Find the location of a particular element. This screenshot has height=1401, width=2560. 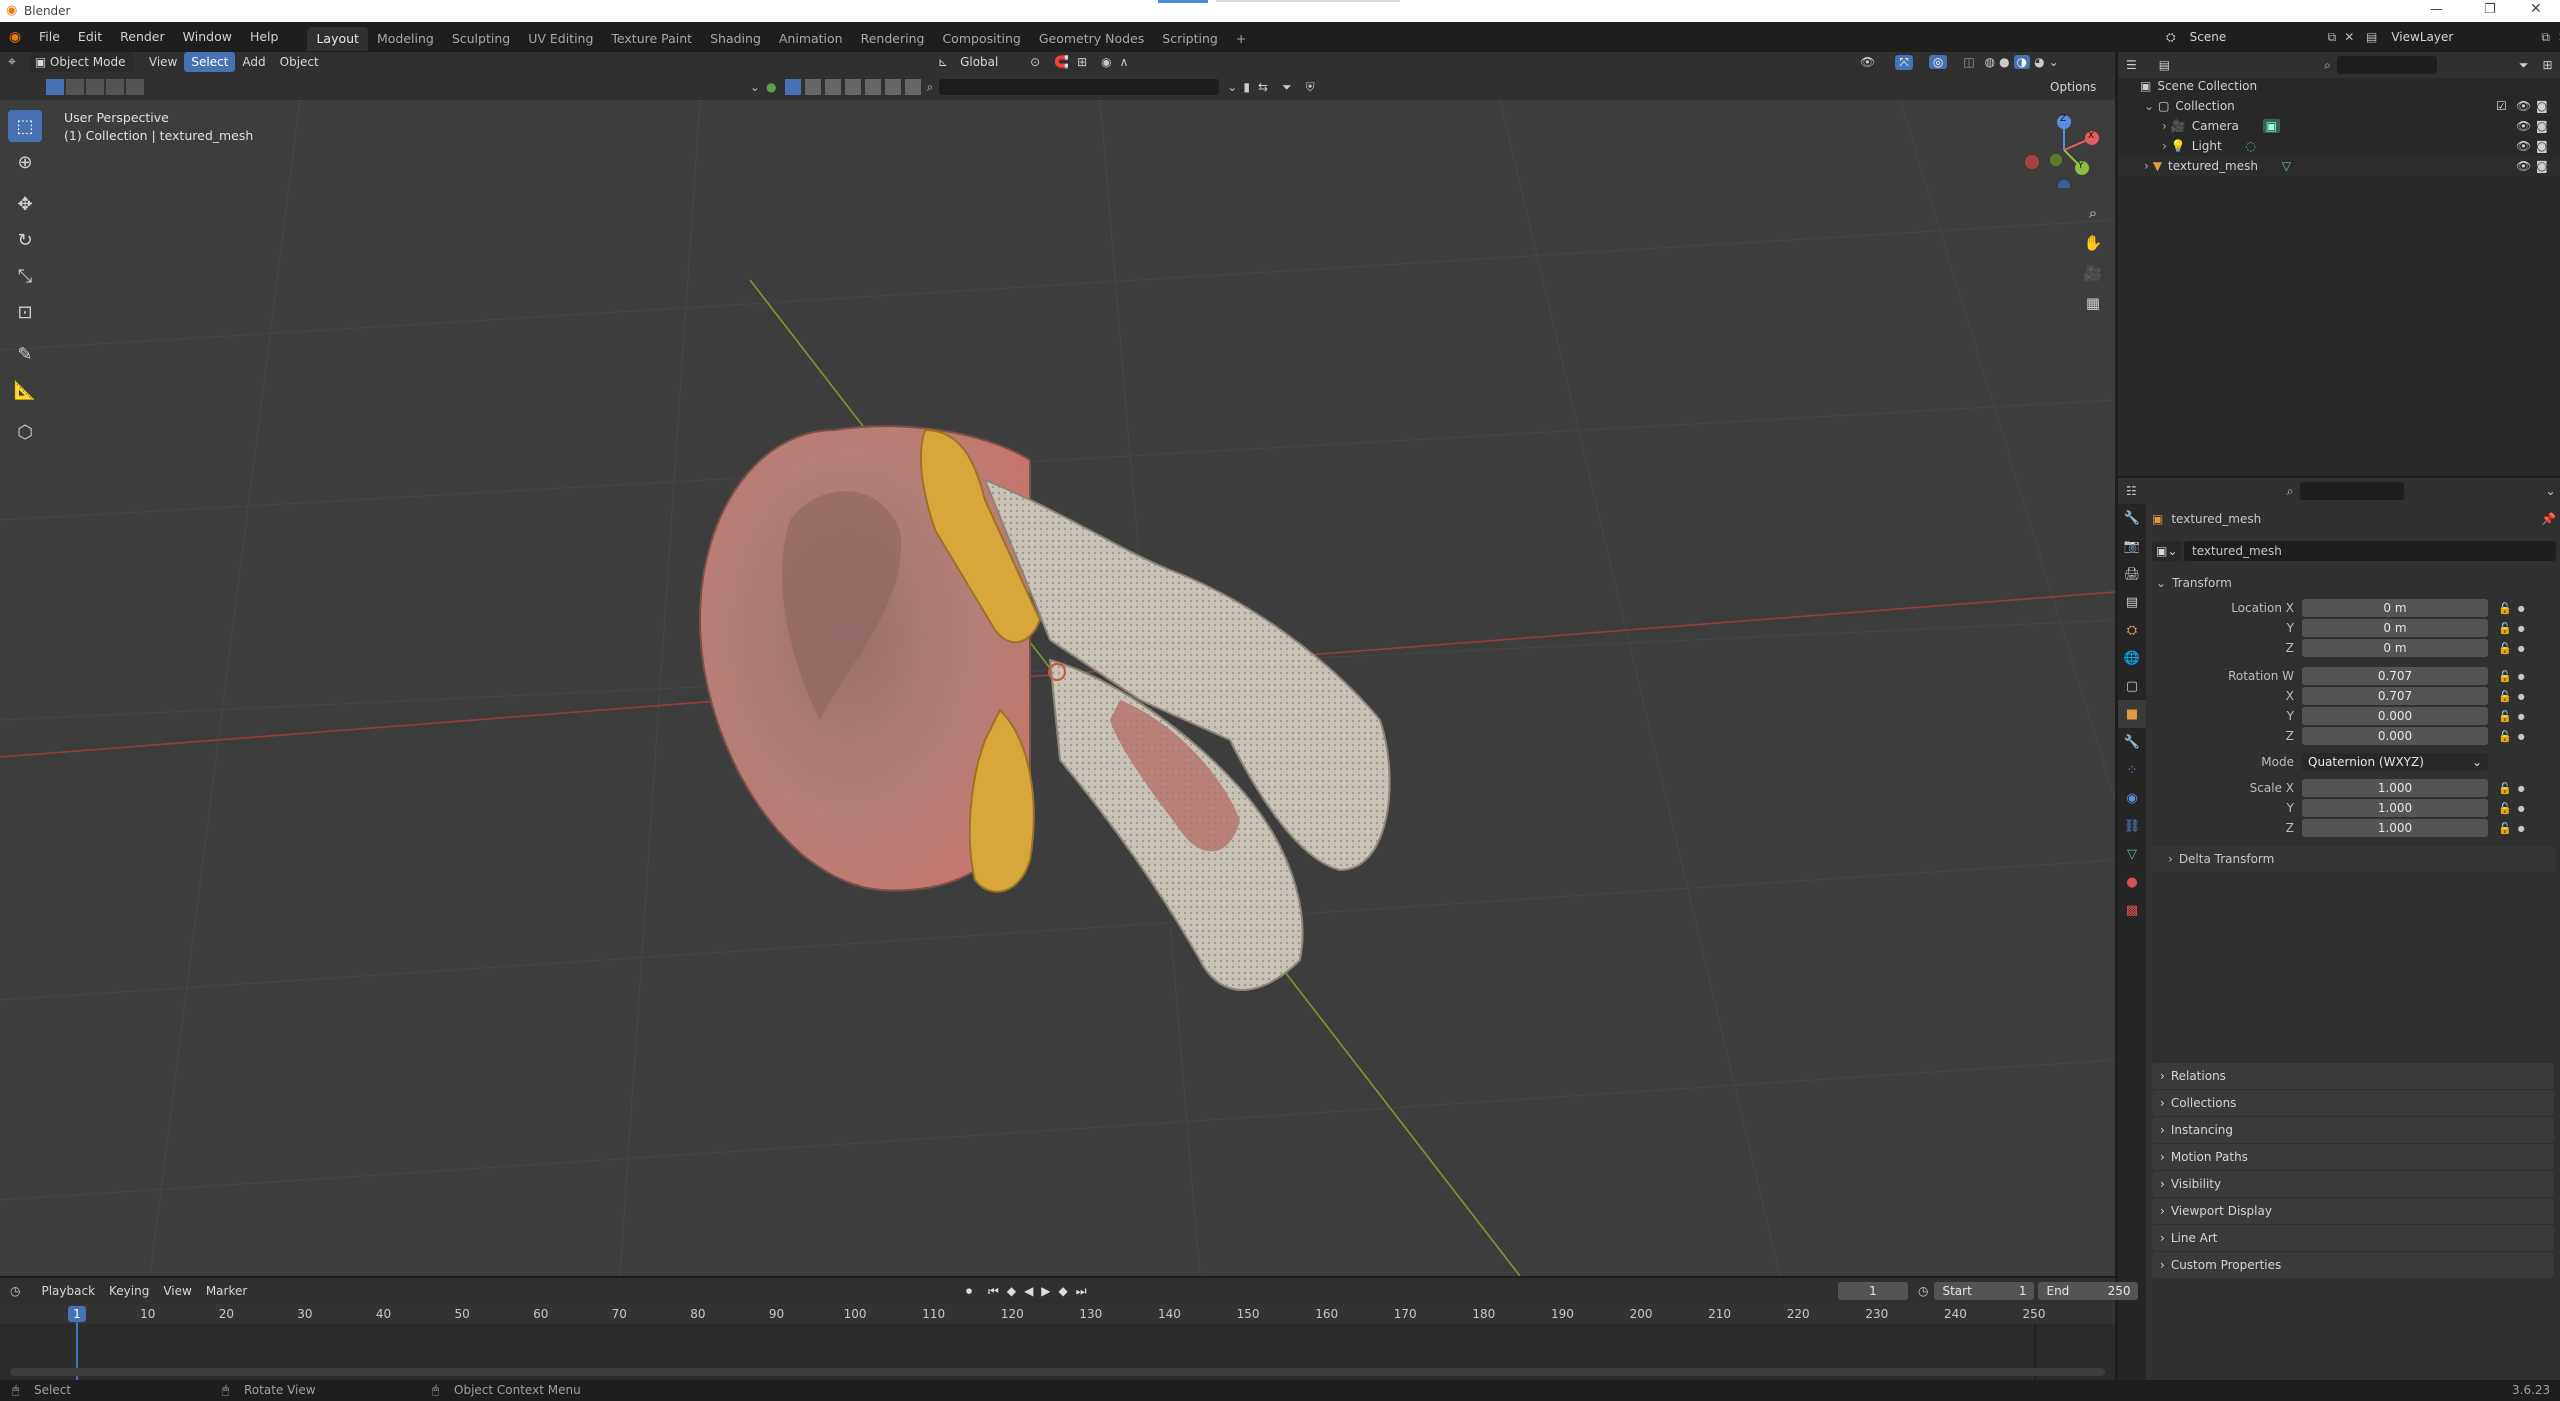

filter-icon: ⏷ is located at coordinates (1287, 87).